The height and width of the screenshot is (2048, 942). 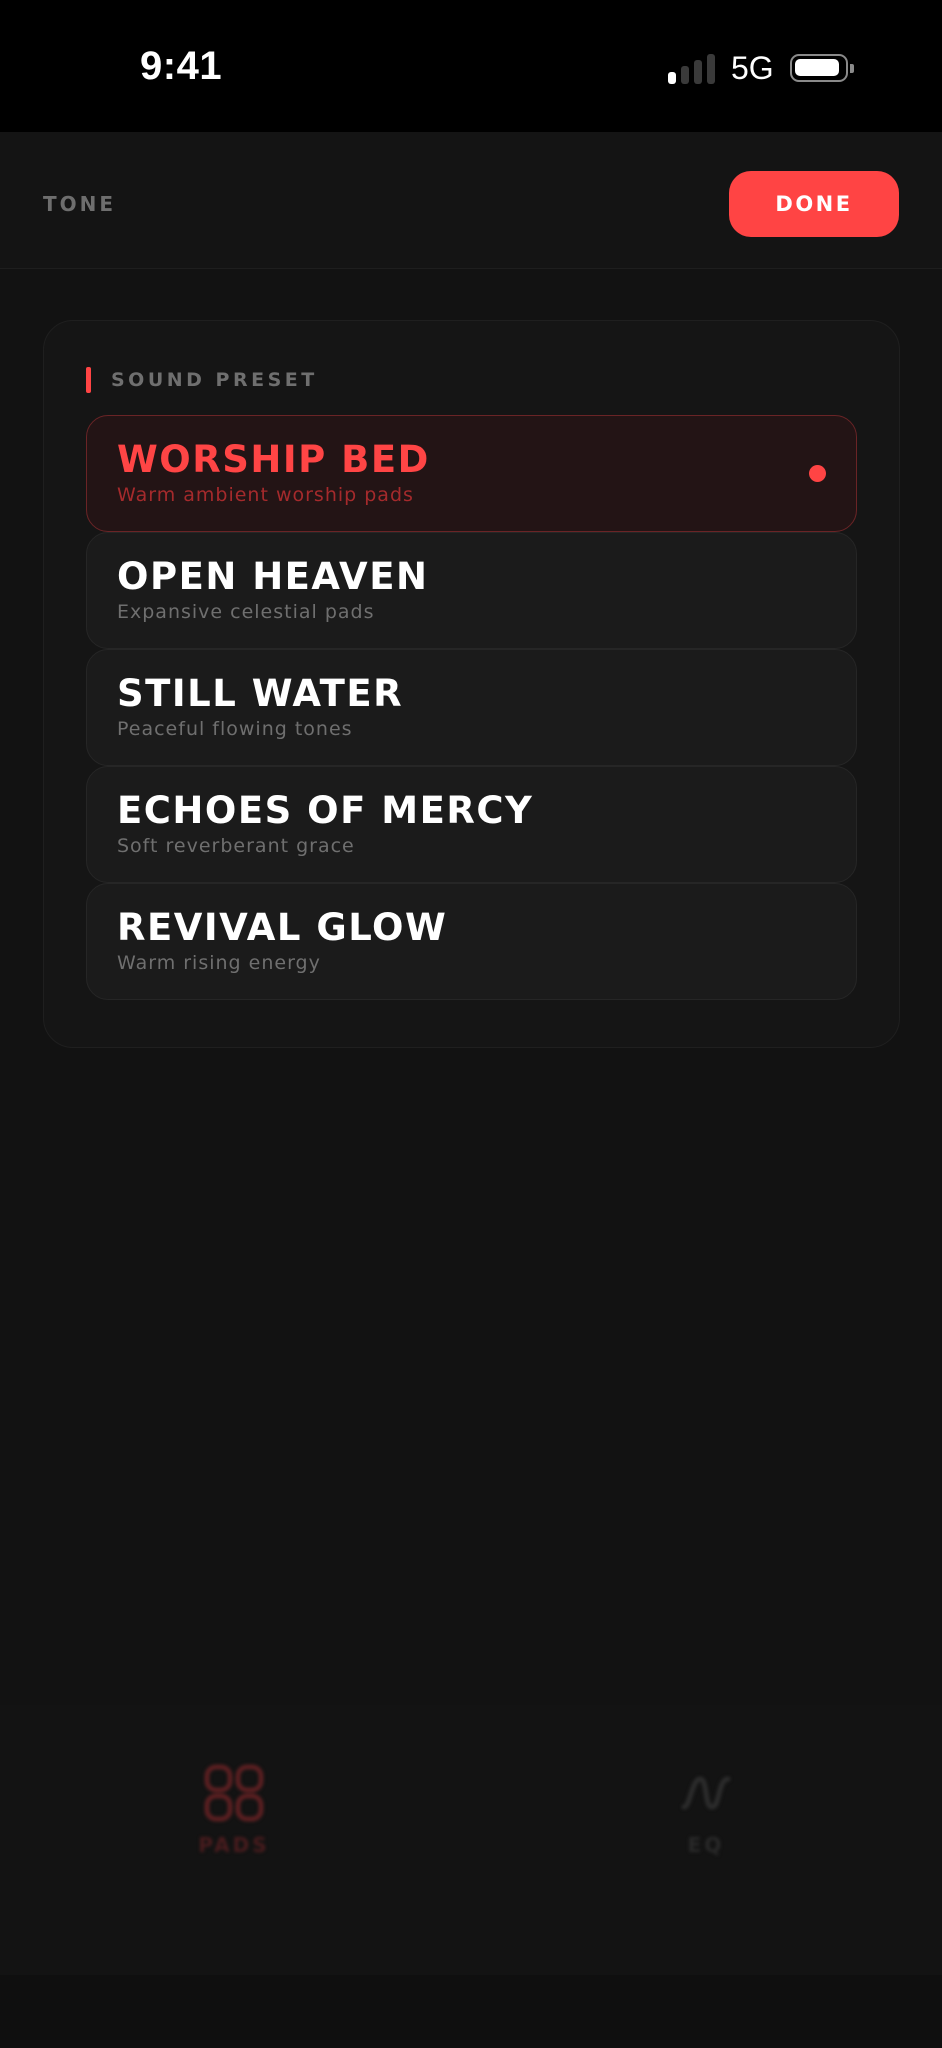 What do you see at coordinates (260, 693) in the screenshot?
I see `preset-name: STILL WATER` at bounding box center [260, 693].